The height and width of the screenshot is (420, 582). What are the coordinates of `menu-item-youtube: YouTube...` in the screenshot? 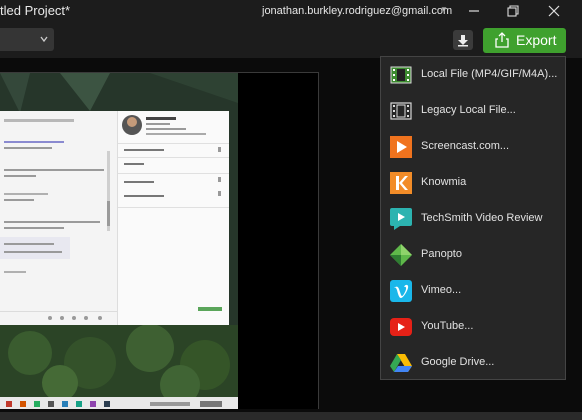 It's located at (473, 327).